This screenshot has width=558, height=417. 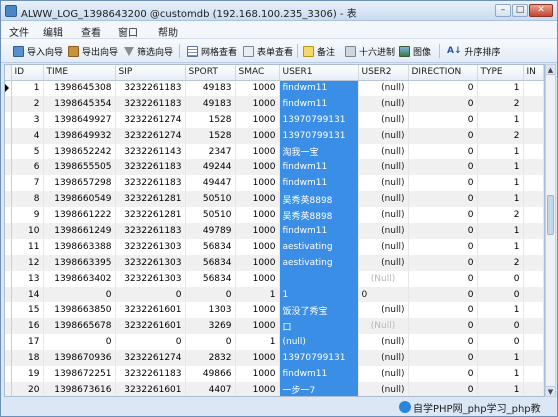 I want to click on cell-id: 15, so click(x=27, y=310).